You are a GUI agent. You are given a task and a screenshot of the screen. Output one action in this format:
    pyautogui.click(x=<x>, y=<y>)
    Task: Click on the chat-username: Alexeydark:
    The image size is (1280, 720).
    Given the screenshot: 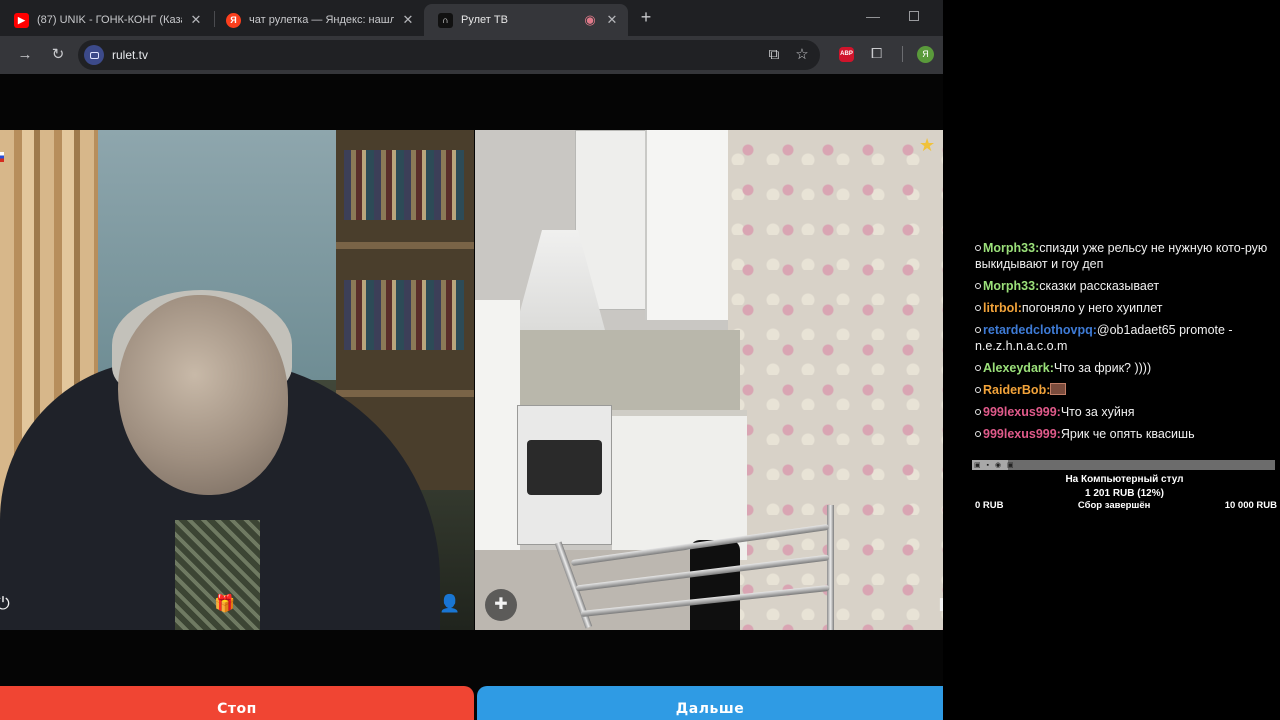 What is the action you would take?
    pyautogui.click(x=1018, y=368)
    